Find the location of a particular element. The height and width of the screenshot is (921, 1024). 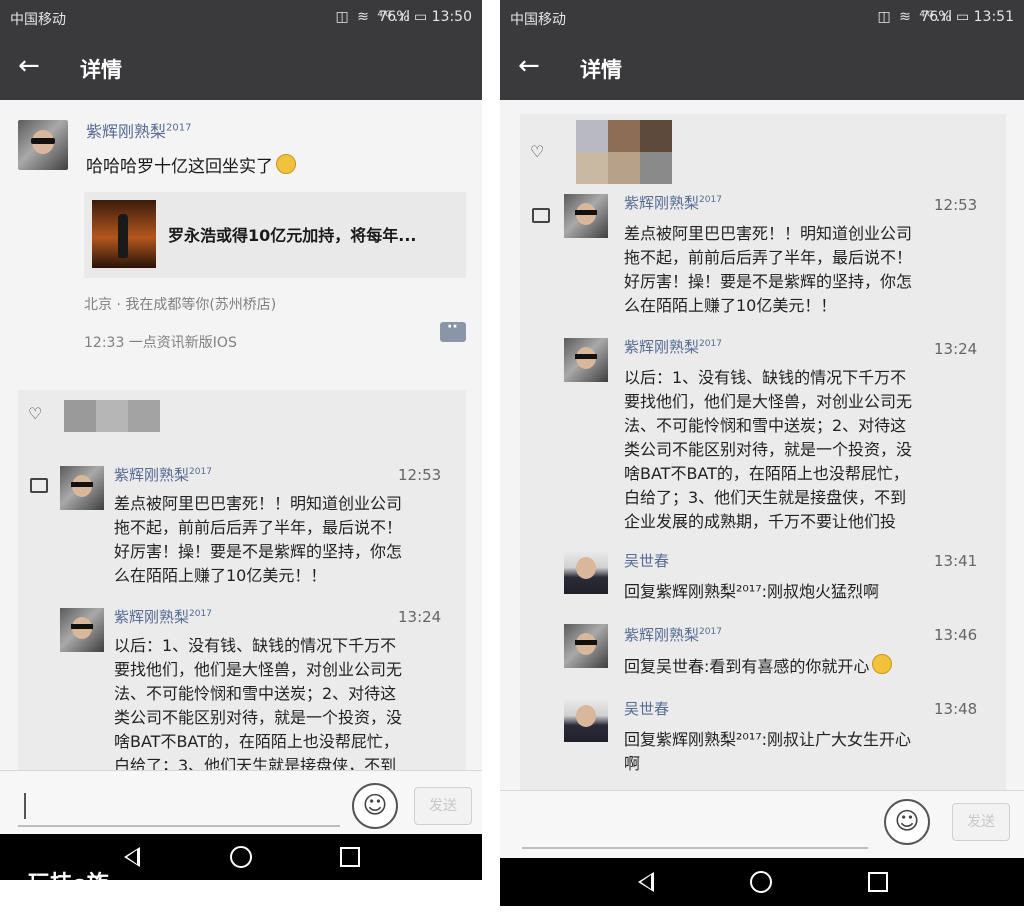

comment-text: 回复紫辉刚熟梨²⁰¹⁷:刚叔炮火猛烈啊 is located at coordinates (751, 592).